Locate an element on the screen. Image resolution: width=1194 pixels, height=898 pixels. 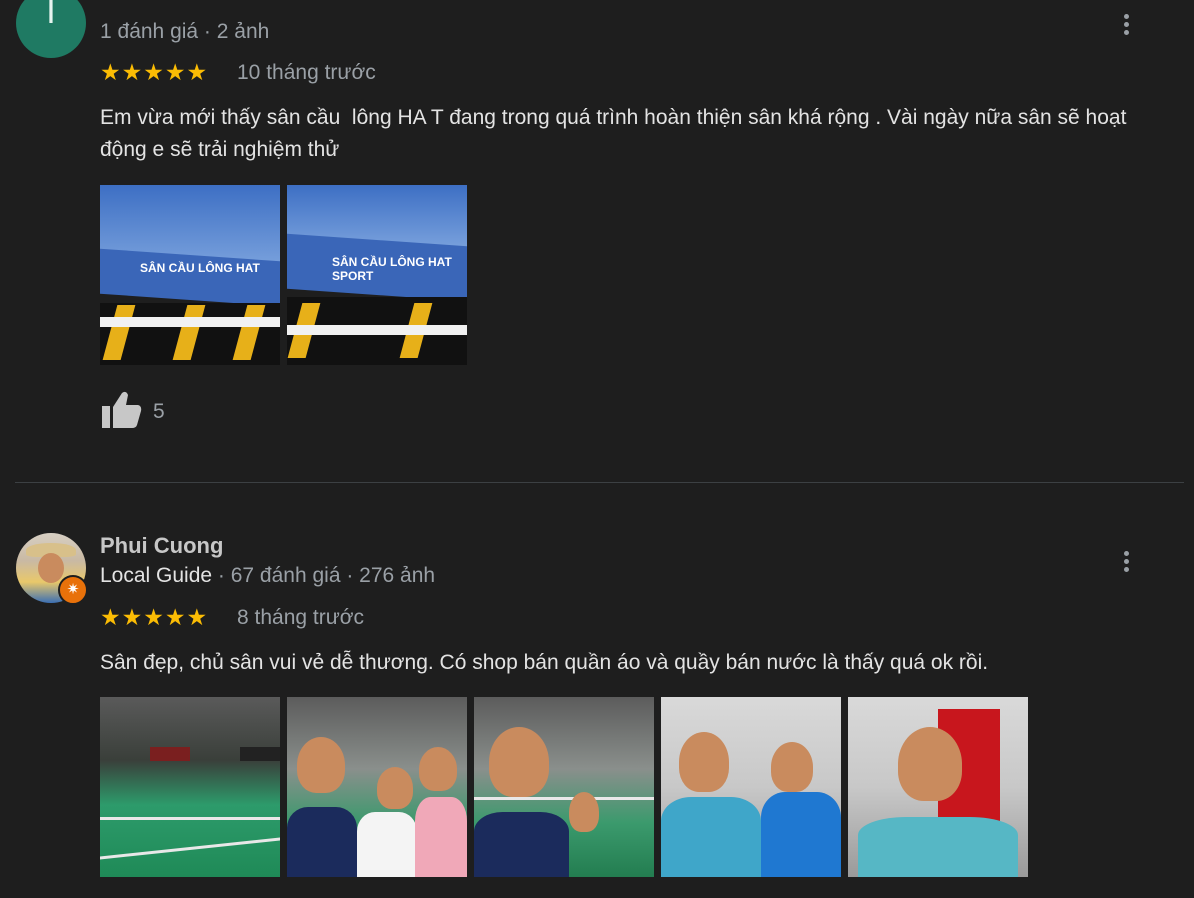
avatar: I is located at coordinates (51, 29).